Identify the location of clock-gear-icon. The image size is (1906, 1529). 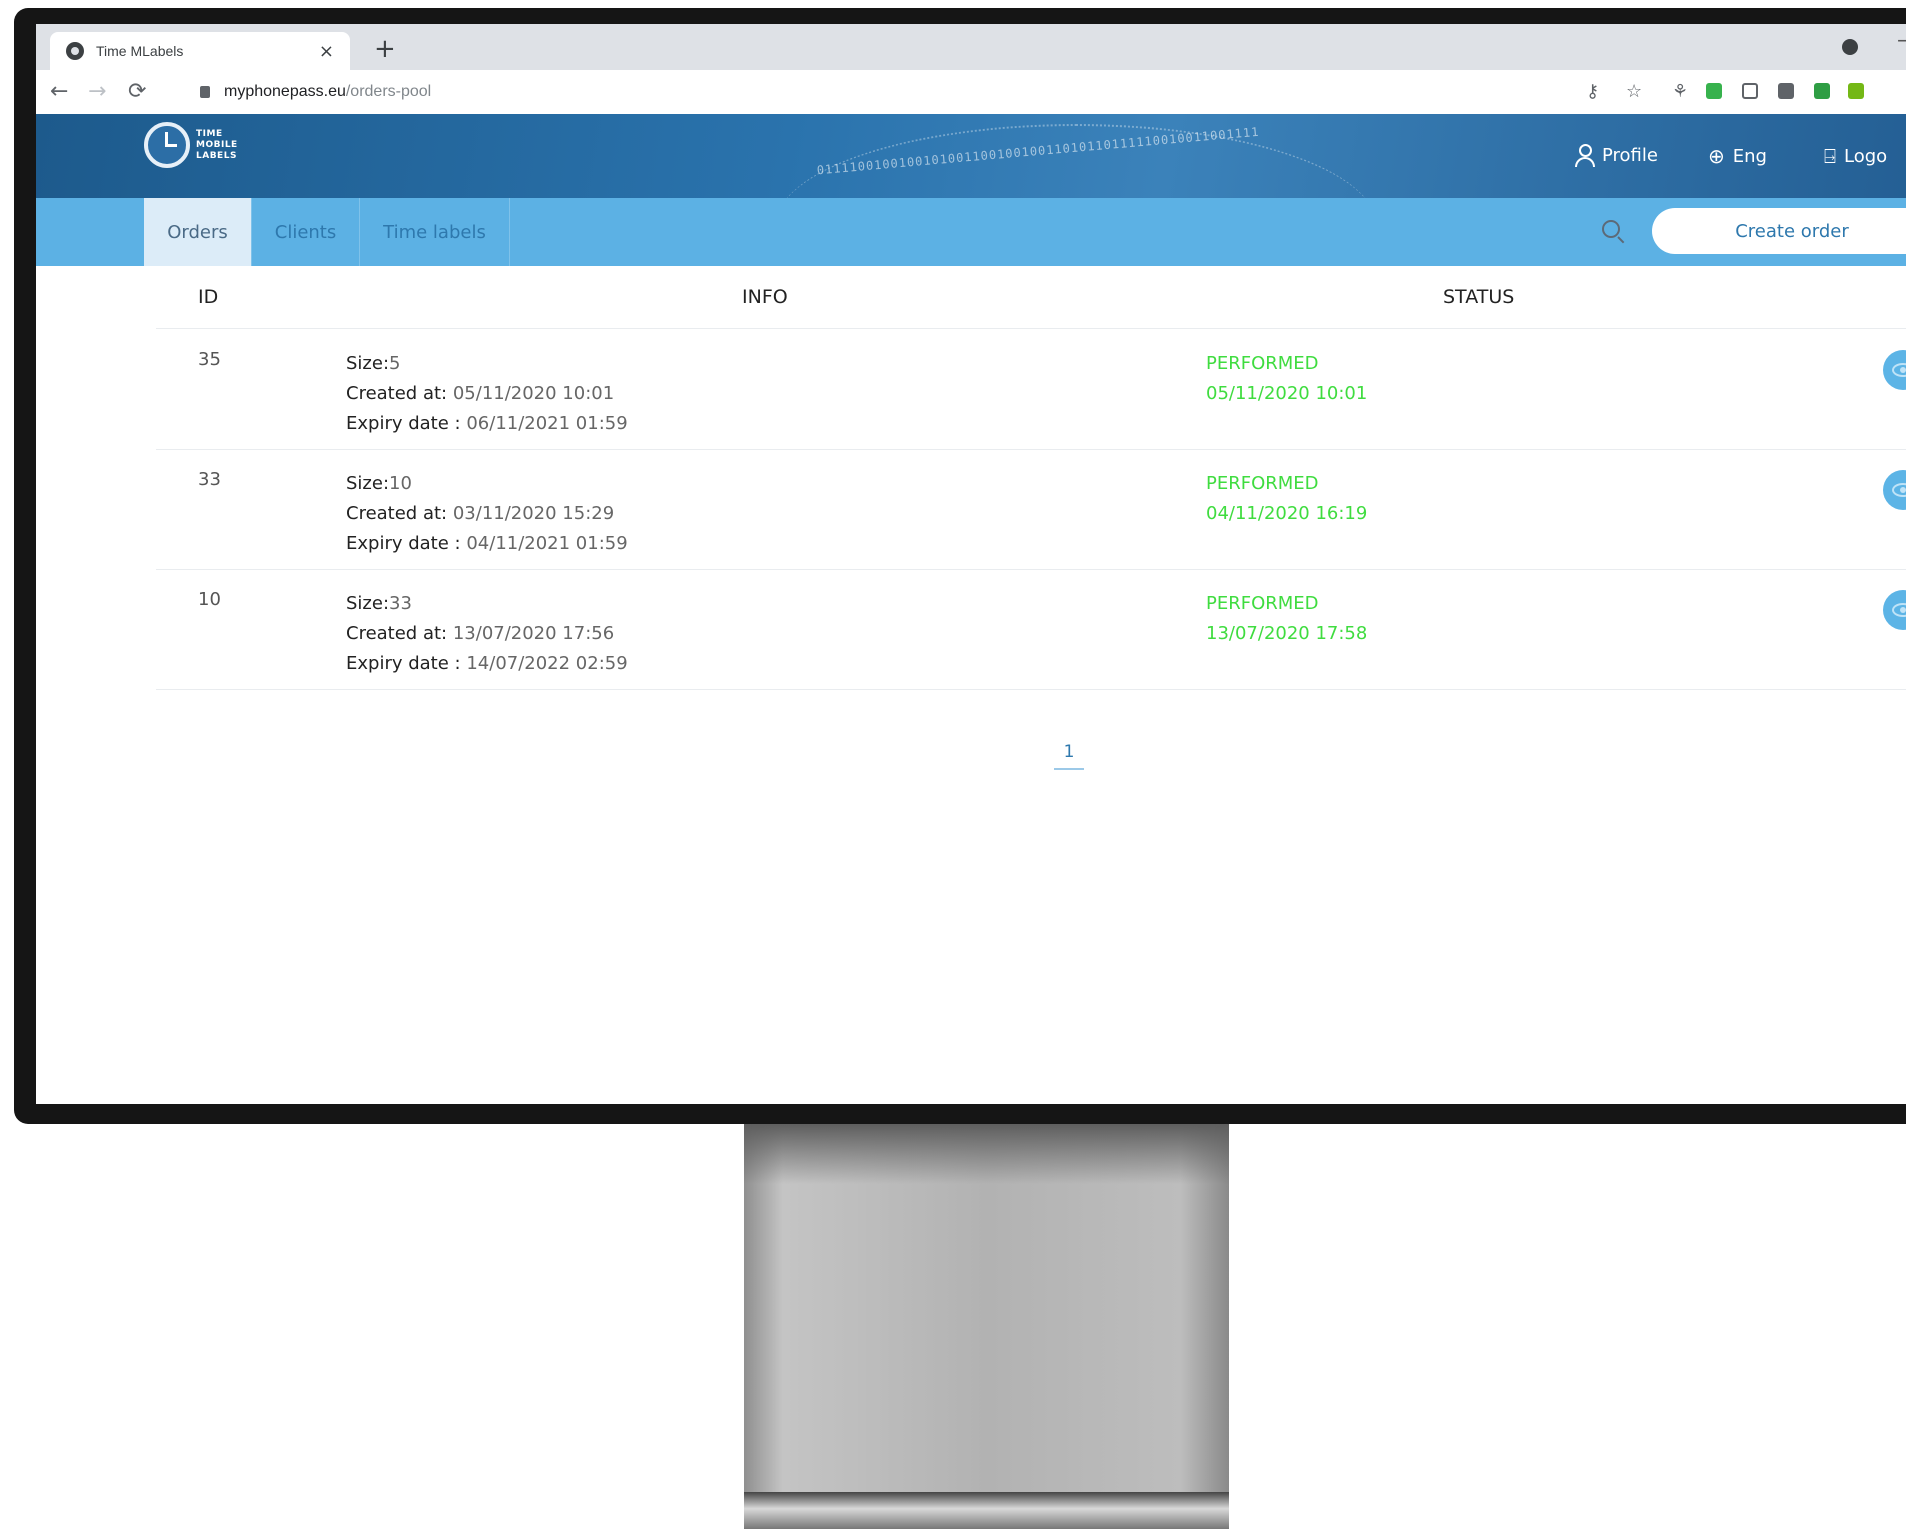
(167, 145).